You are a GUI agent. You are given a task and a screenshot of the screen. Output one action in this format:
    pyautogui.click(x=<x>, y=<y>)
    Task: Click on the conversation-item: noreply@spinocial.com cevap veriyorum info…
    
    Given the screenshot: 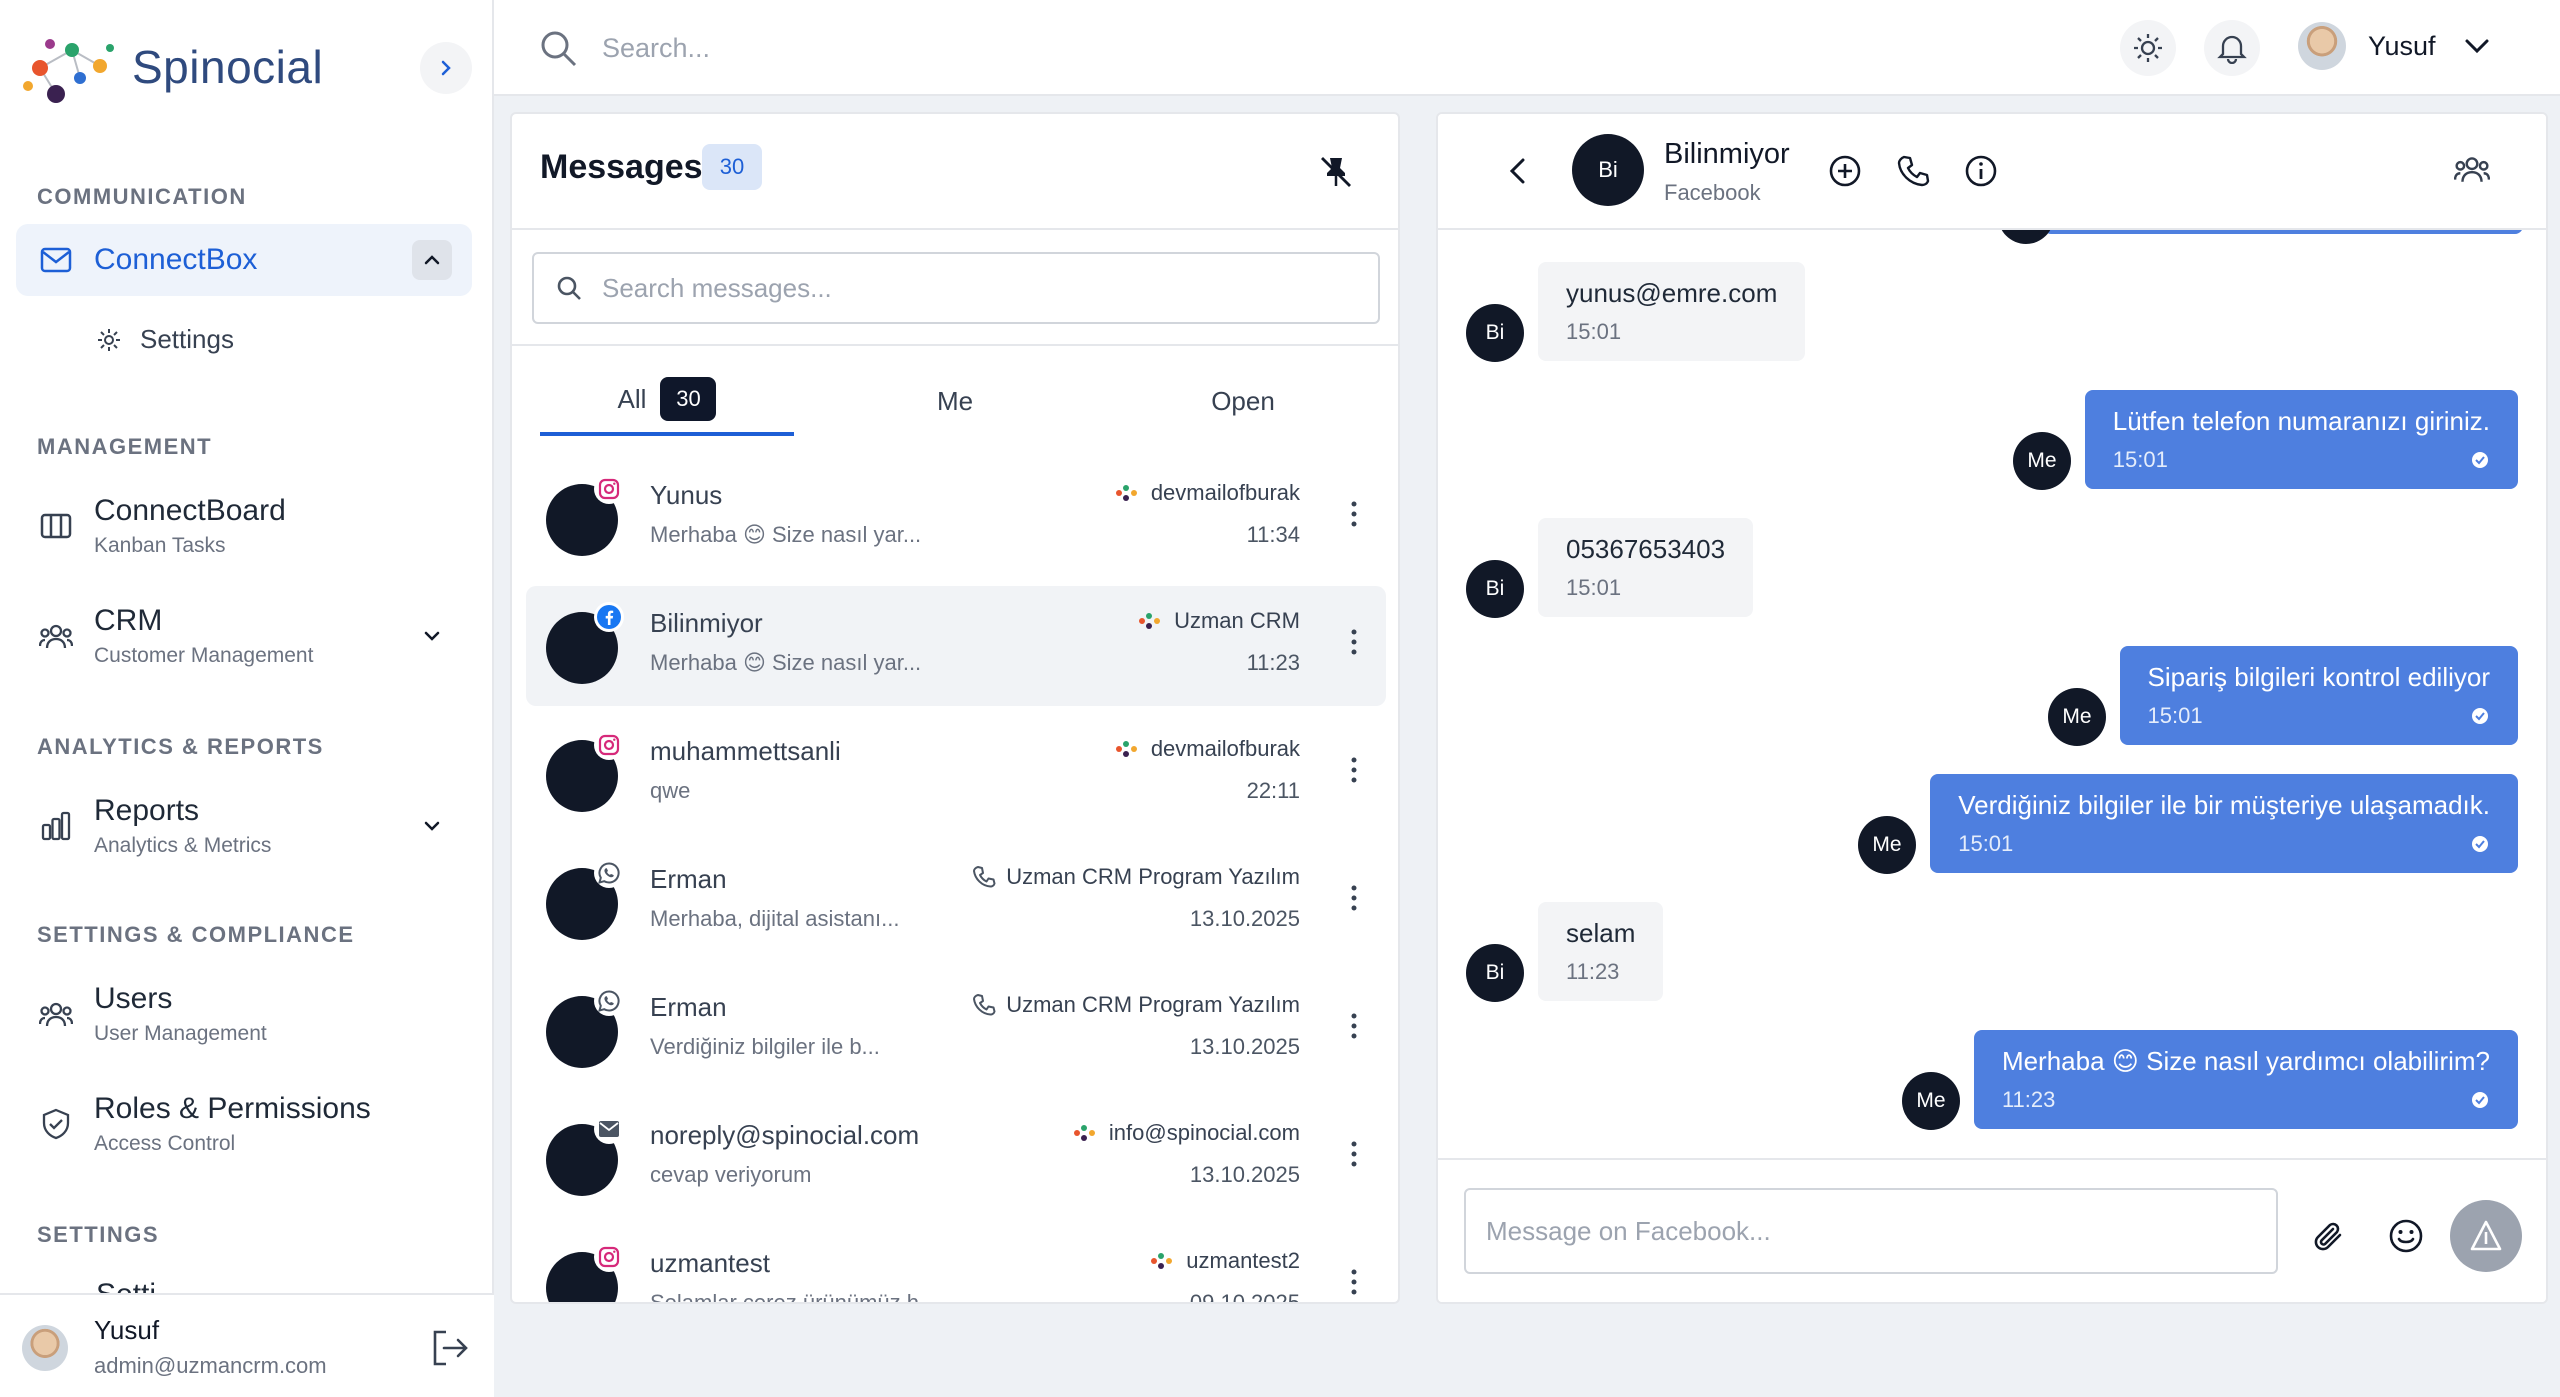 What is the action you would take?
    pyautogui.click(x=956, y=1158)
    